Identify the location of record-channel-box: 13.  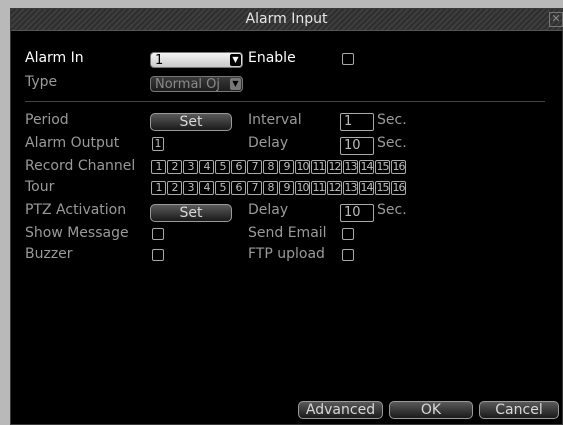
(350, 167).